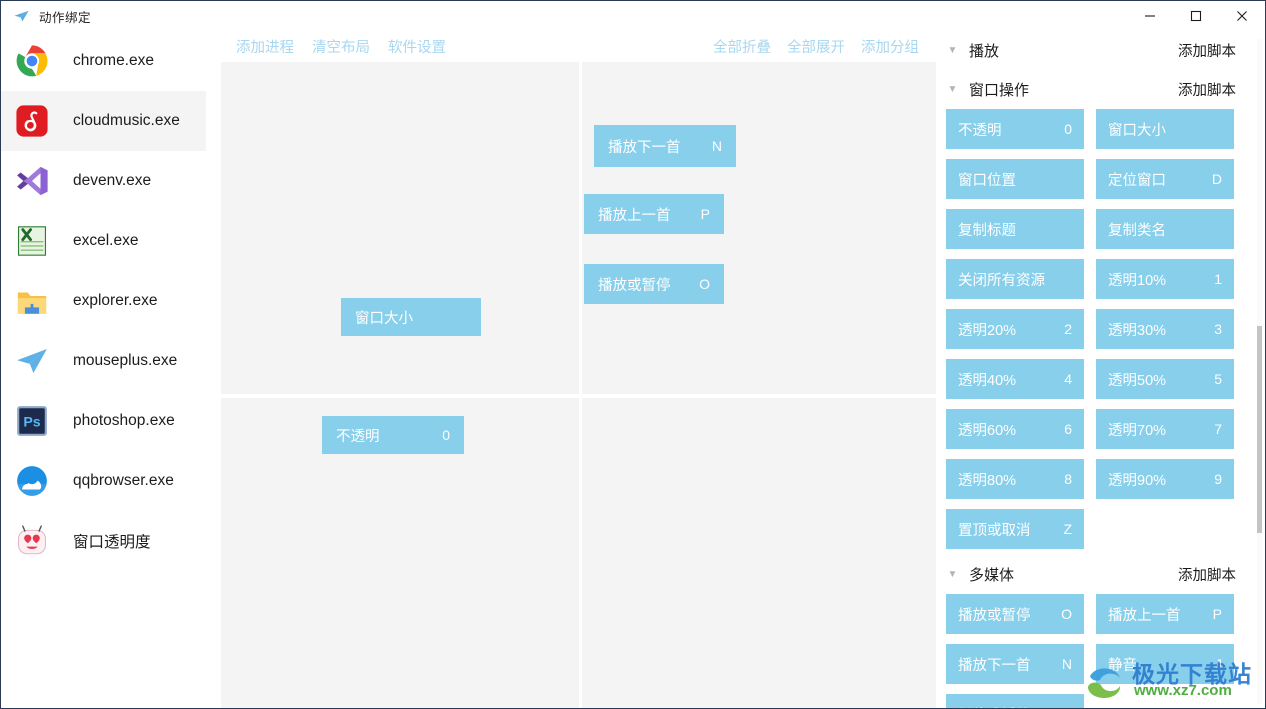  What do you see at coordinates (393, 435) in the screenshot?
I see `bound-action-chip: 不透明 0` at bounding box center [393, 435].